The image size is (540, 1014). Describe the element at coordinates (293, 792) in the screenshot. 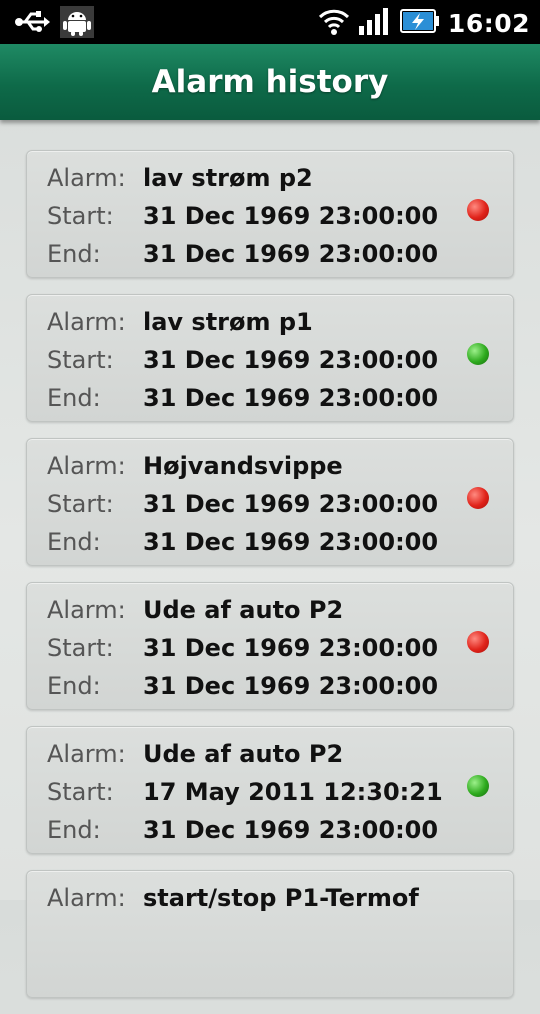

I see `alarm-start: 17 May 2011 12:30:21` at that location.